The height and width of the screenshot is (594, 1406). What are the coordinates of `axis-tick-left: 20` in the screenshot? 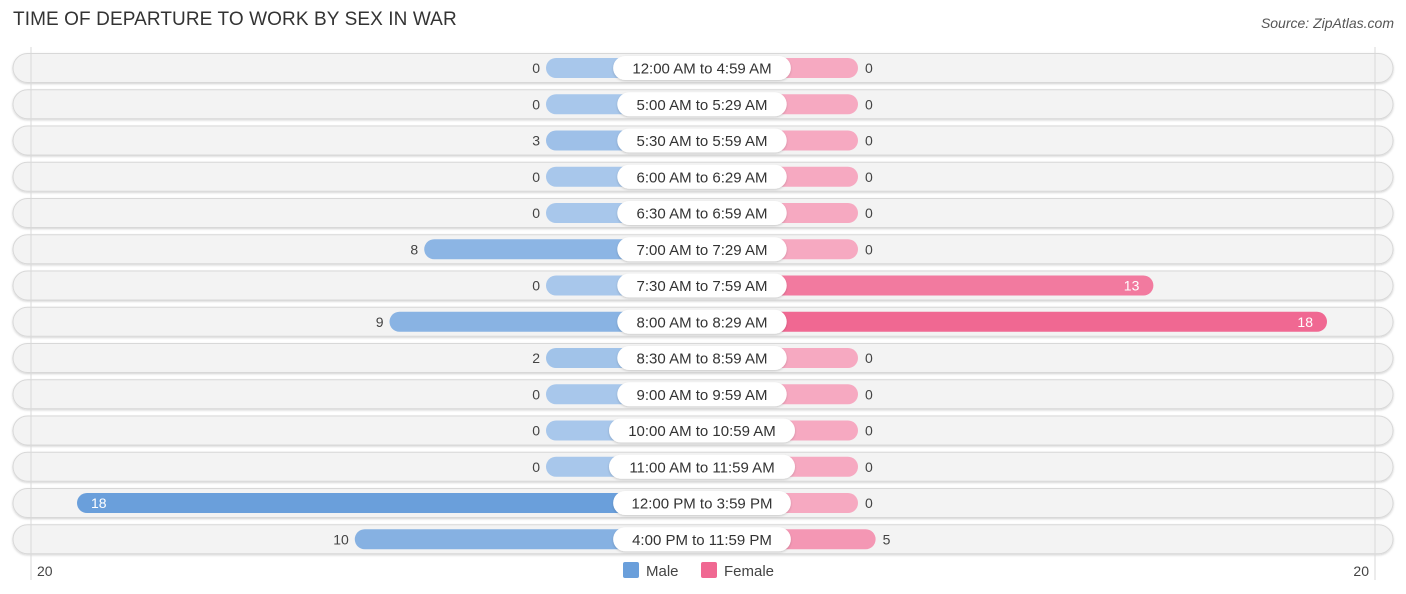 It's located at (45, 571).